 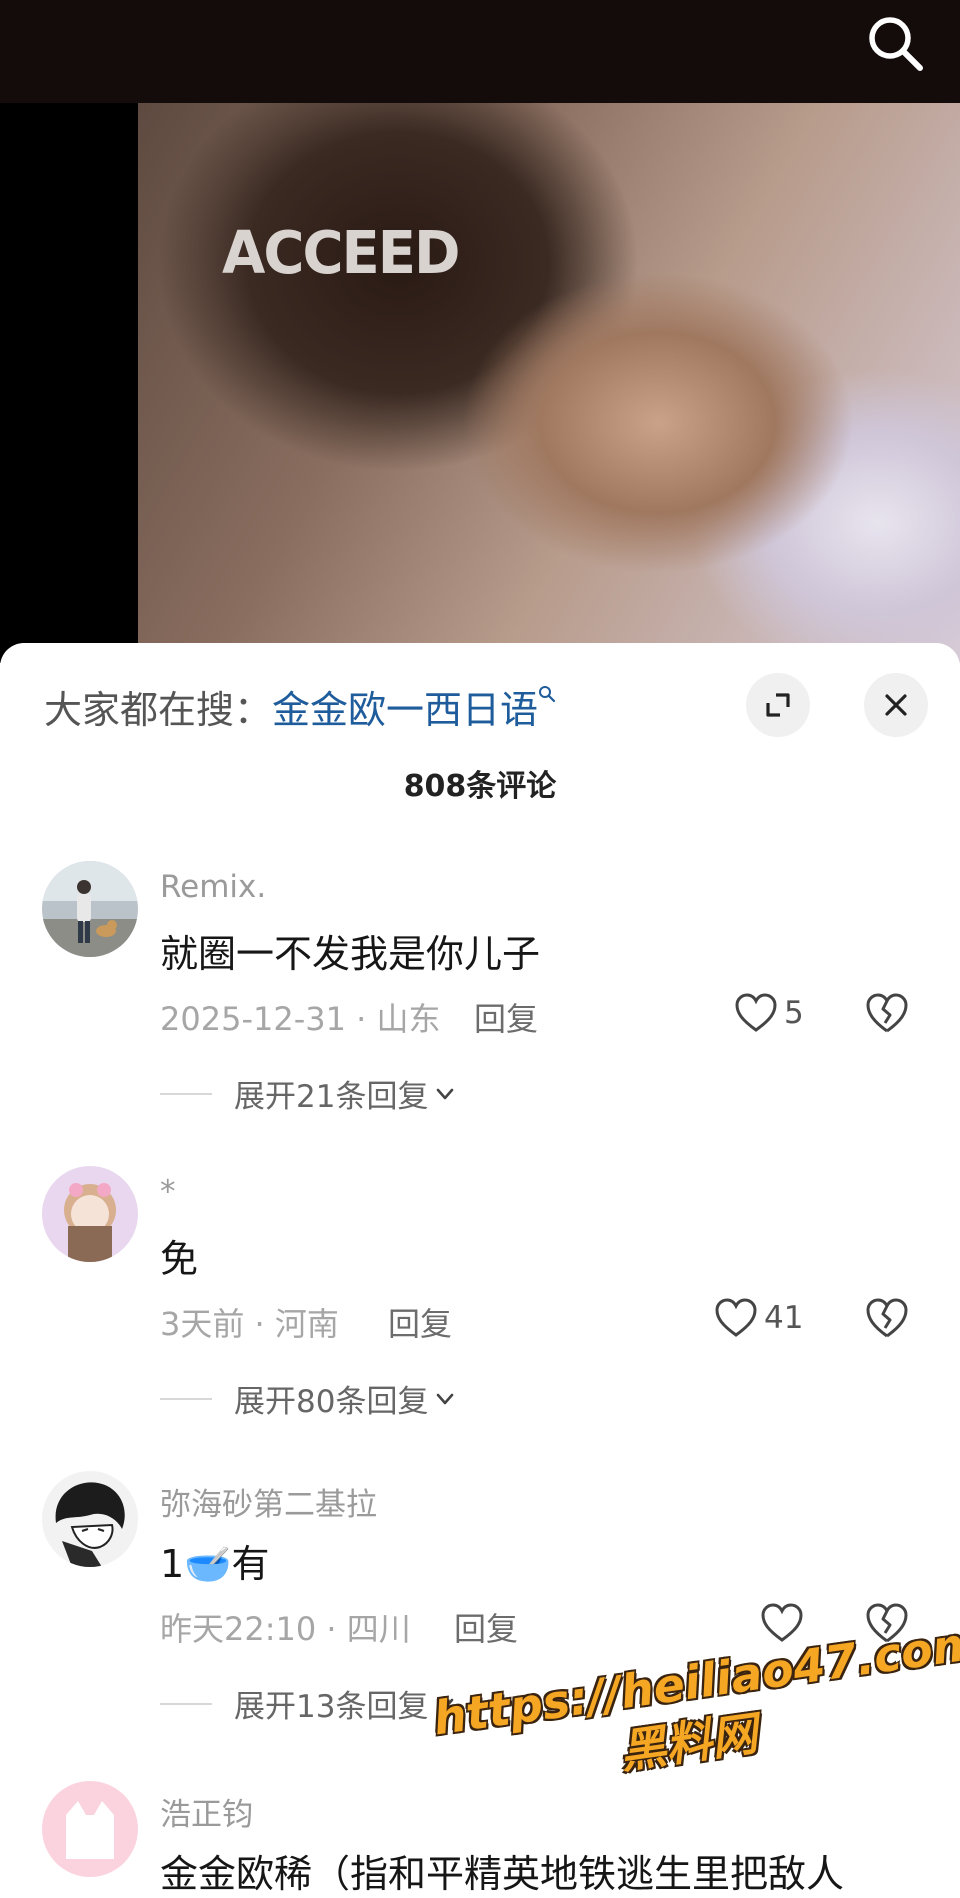 I want to click on comment-username: Remix., so click(x=213, y=887).